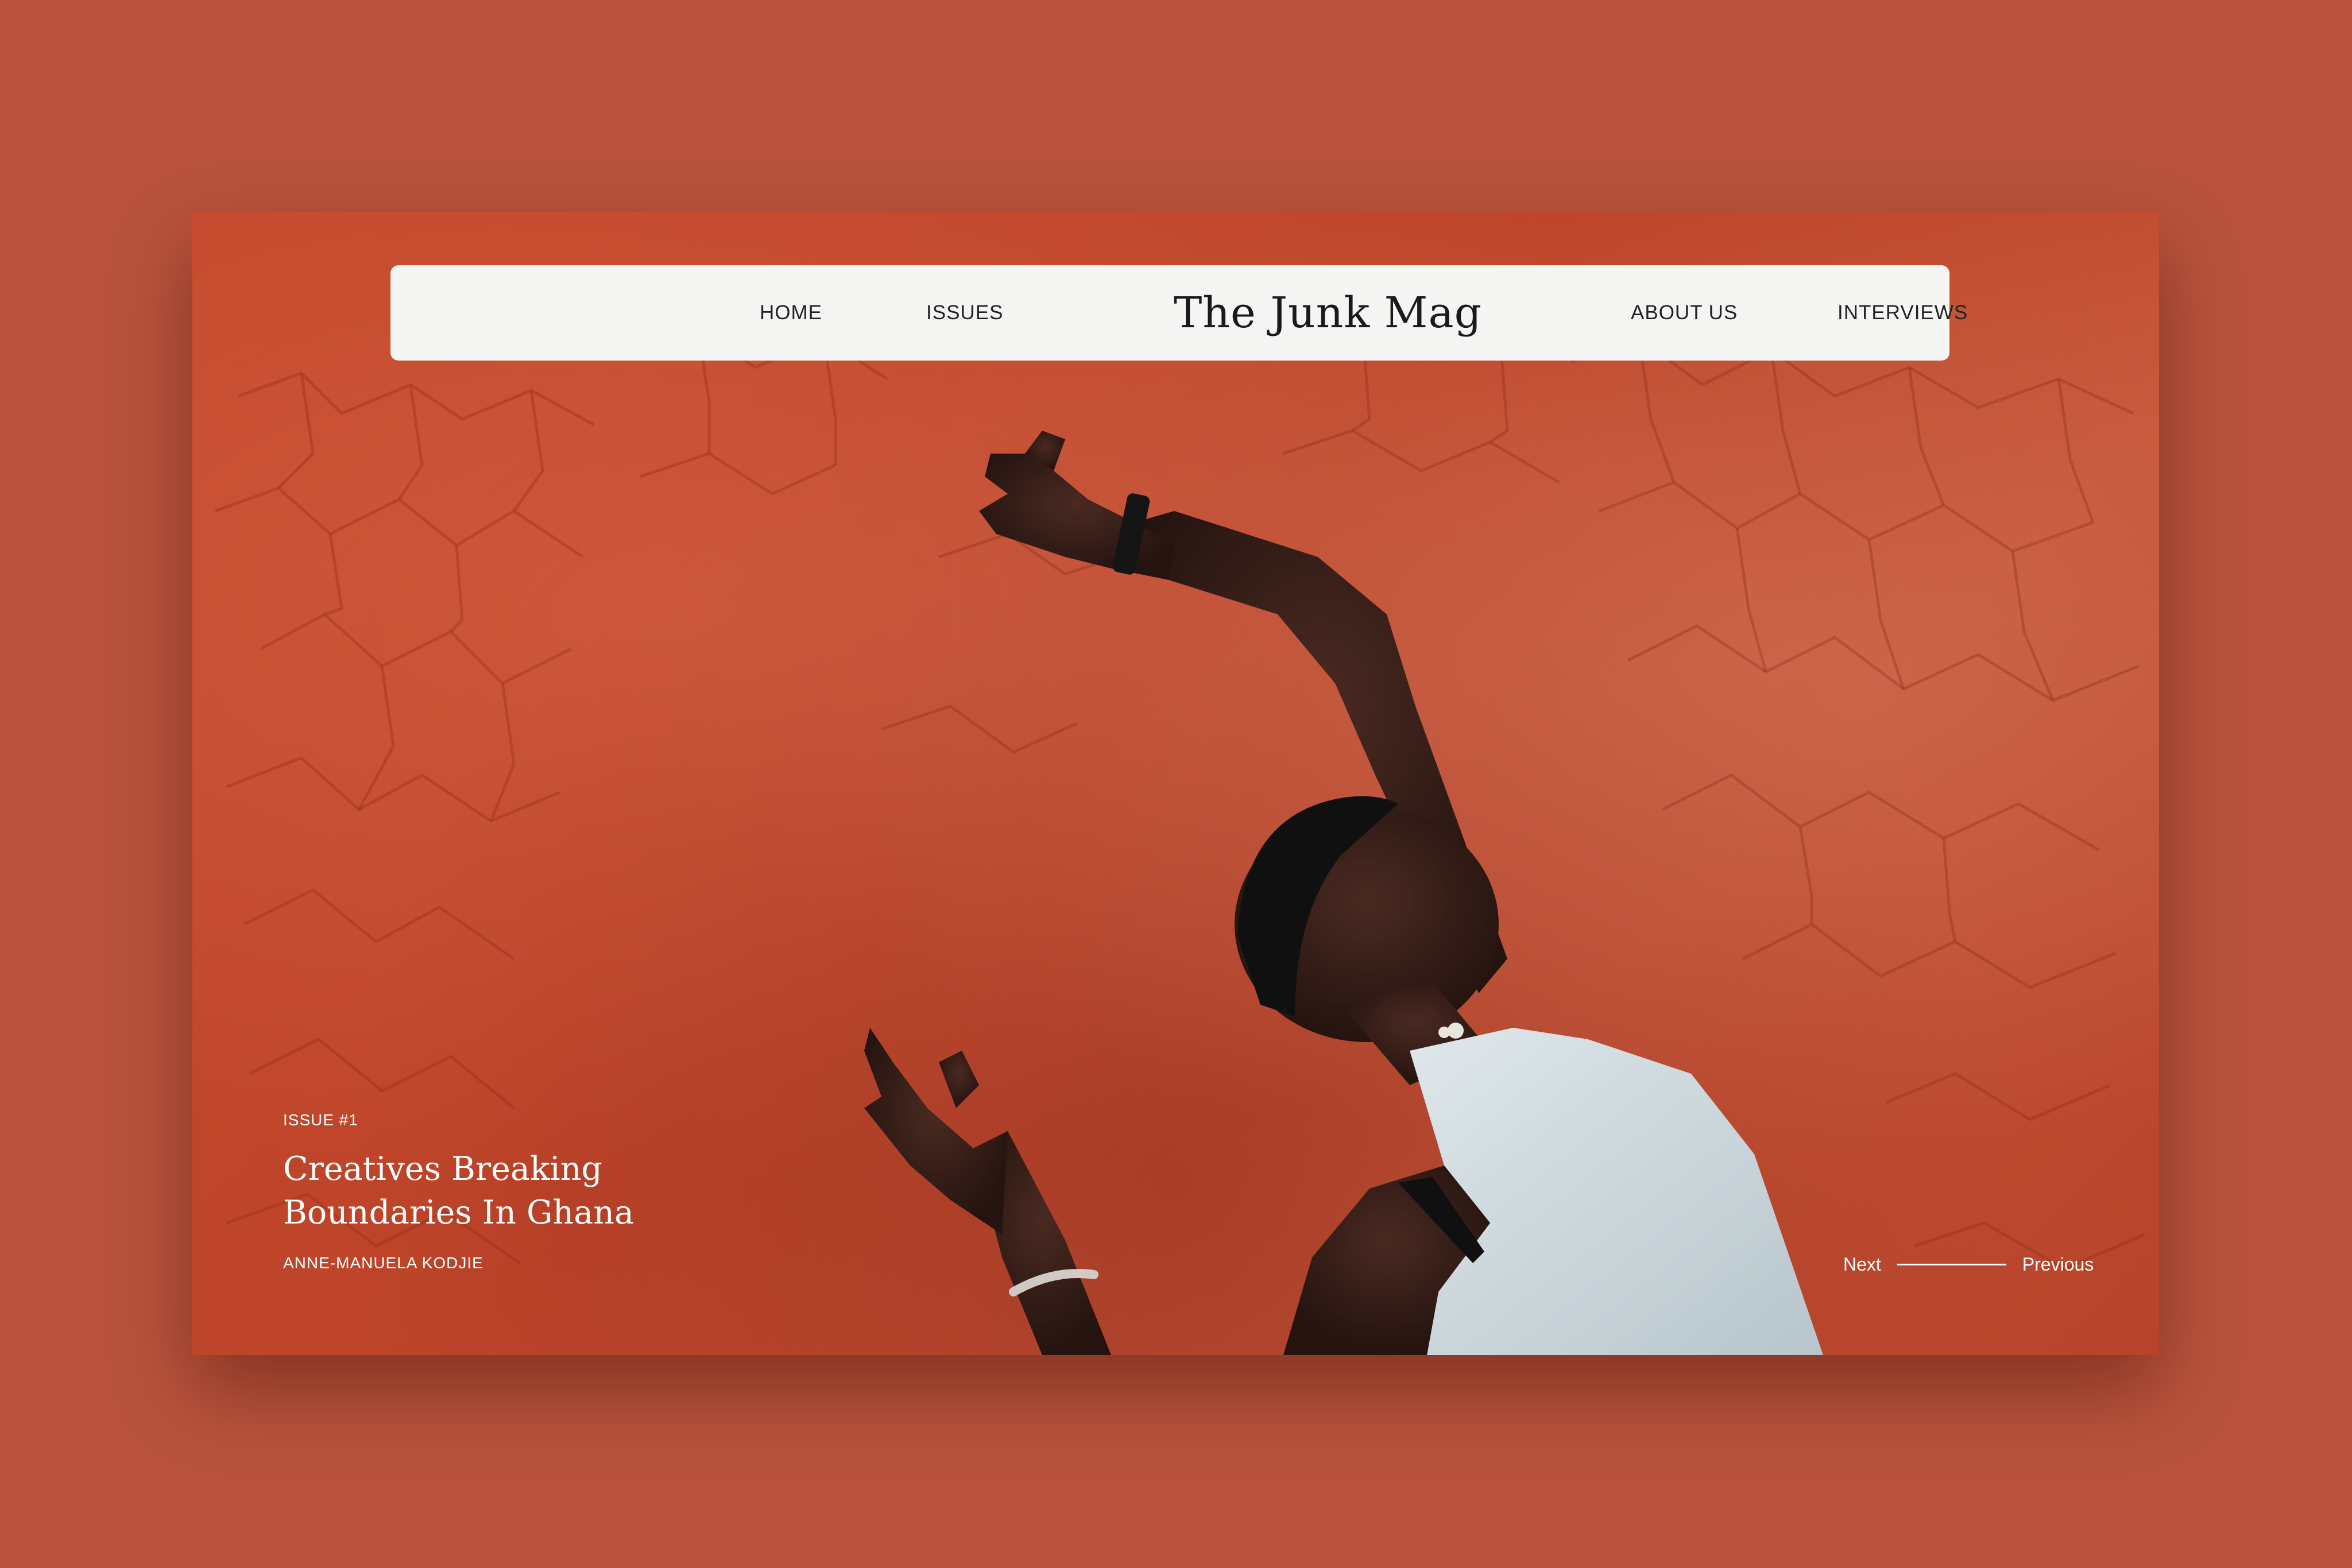  What do you see at coordinates (442, 1169) in the screenshot?
I see `headline-line-1: Creatives Breaking` at bounding box center [442, 1169].